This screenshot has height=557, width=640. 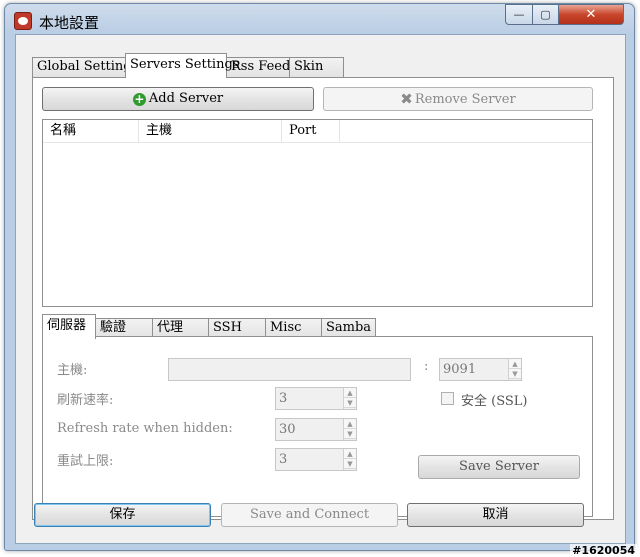 What do you see at coordinates (124, 328) in the screenshot?
I see `subtab-auth: 驗證` at bounding box center [124, 328].